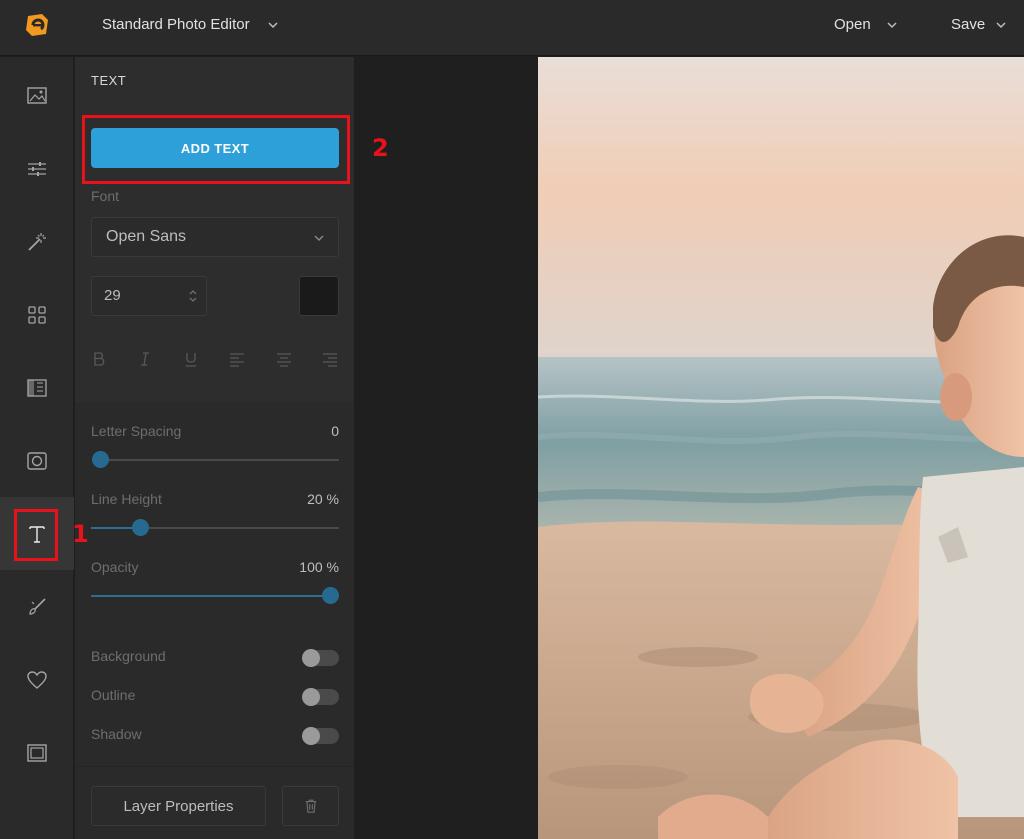 The width and height of the screenshot is (1024, 839). I want to click on letter-spacing-label: Letter Spacing, so click(136, 431).